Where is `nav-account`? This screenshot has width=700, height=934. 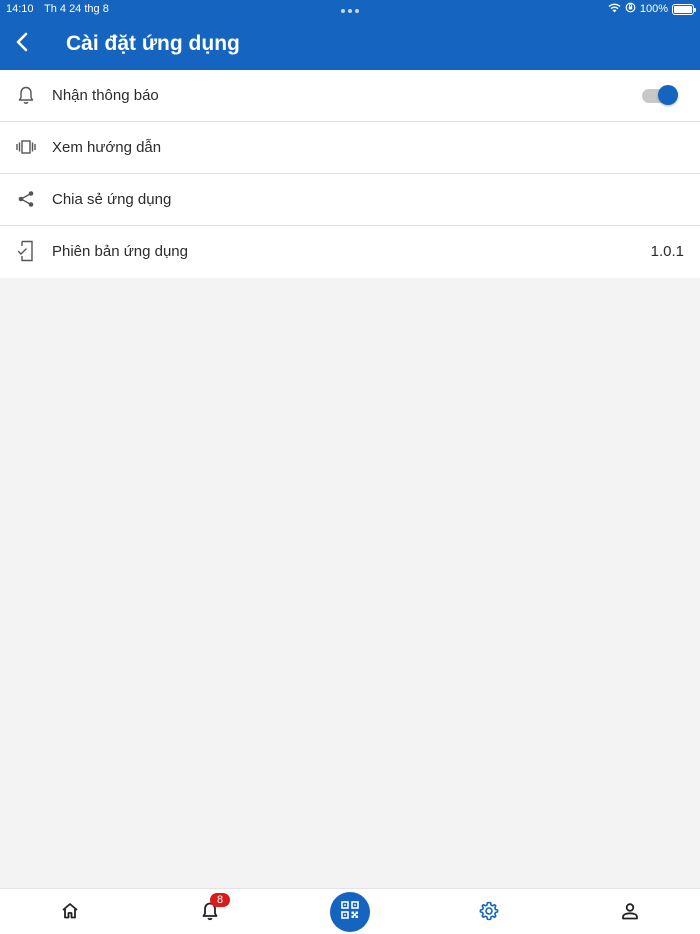 nav-account is located at coordinates (630, 913).